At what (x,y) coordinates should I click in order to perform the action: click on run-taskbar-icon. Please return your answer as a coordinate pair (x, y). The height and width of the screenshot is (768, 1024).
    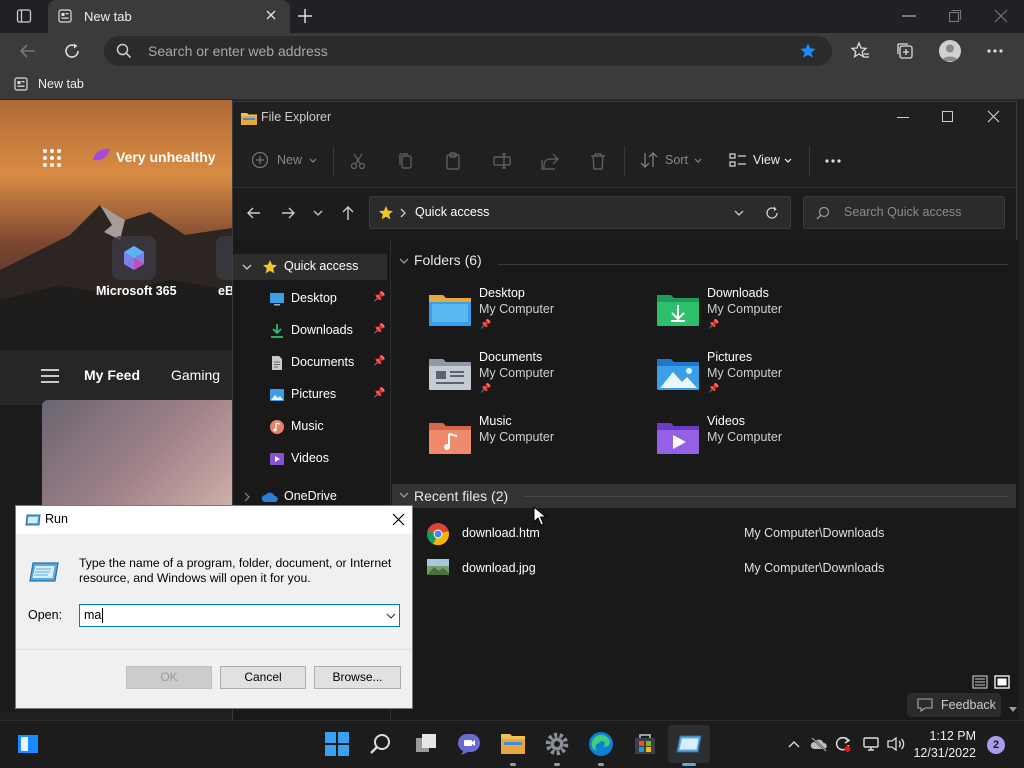
    Looking at the image, I should click on (689, 744).